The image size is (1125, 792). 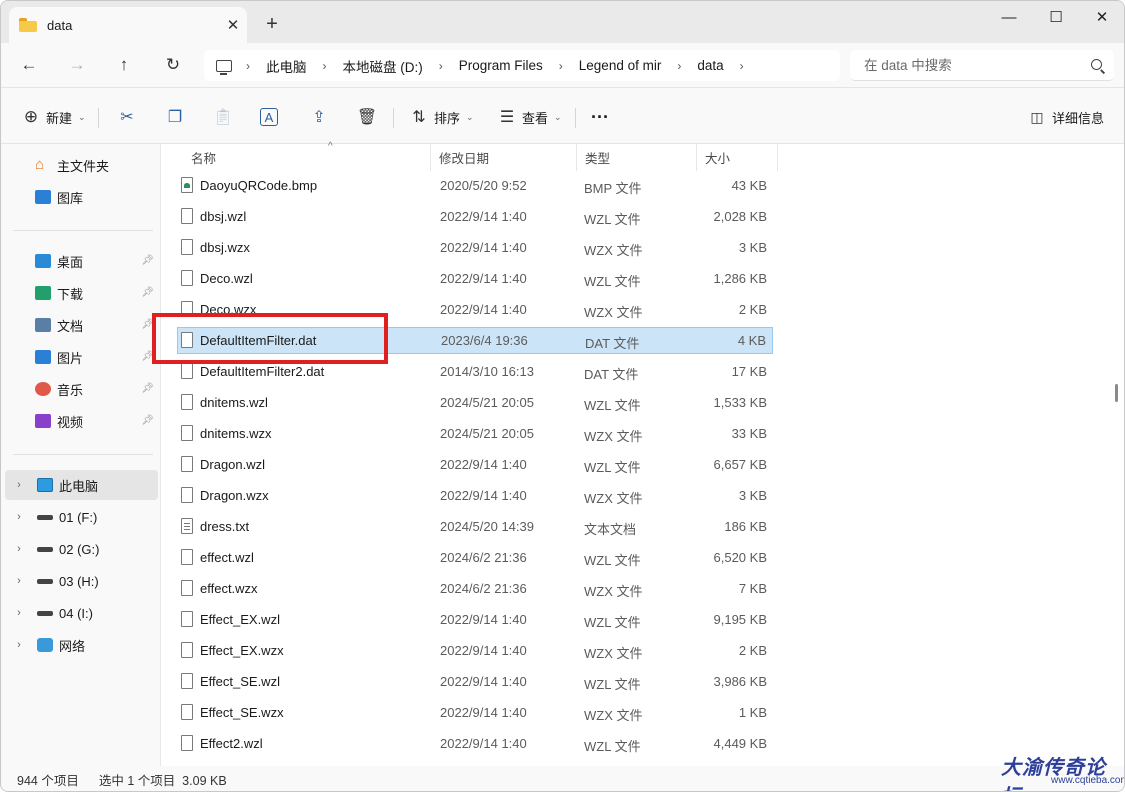 What do you see at coordinates (81, 517) in the screenshot?
I see `sidebar-item-drive-f: › 01 (F:)` at bounding box center [81, 517].